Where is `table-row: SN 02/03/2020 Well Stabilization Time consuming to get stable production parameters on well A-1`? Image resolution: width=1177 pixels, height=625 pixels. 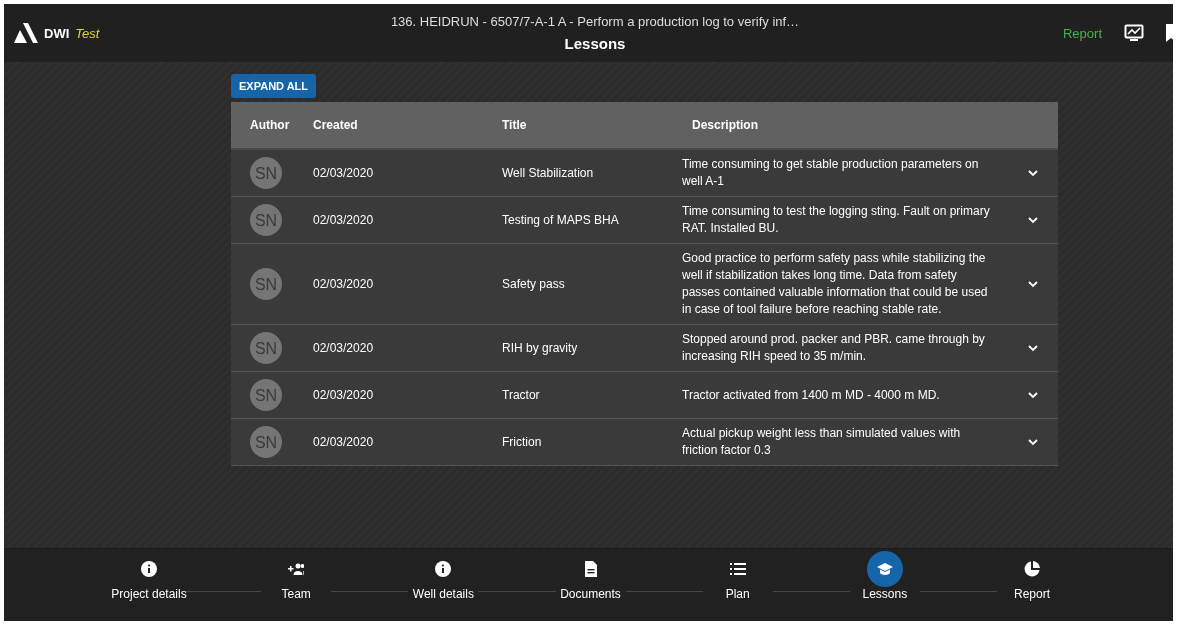
table-row: SN 02/03/2020 Well Stabilization Time consuming to get stable production parameters on well A-1 is located at coordinates (644, 173).